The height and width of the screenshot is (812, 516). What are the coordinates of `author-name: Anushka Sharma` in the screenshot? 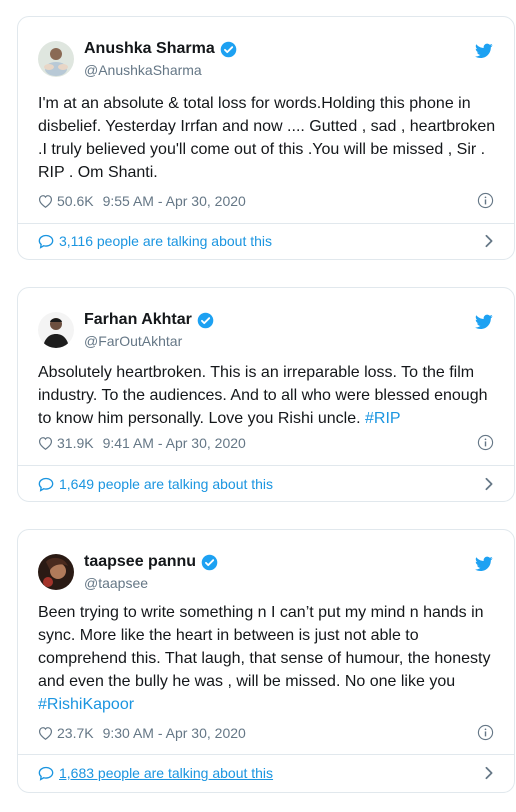 It's located at (149, 49).